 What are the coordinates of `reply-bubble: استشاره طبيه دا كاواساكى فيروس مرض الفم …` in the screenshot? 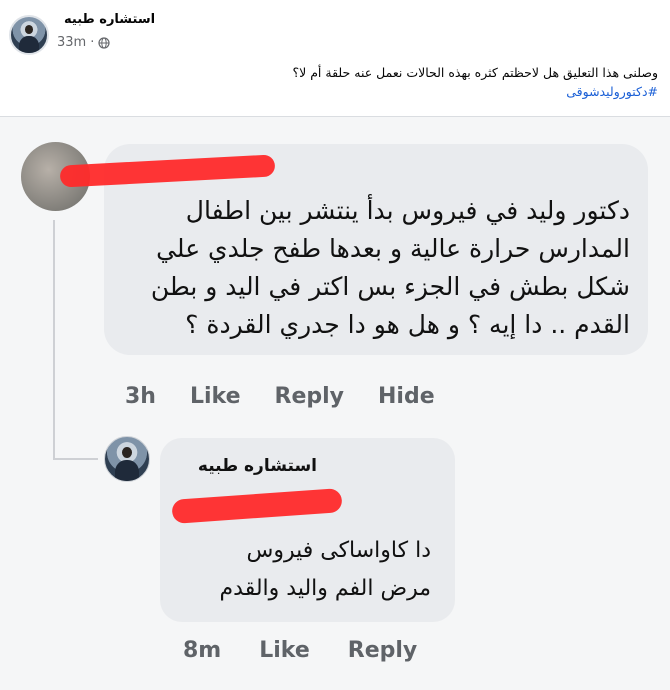 It's located at (307, 530).